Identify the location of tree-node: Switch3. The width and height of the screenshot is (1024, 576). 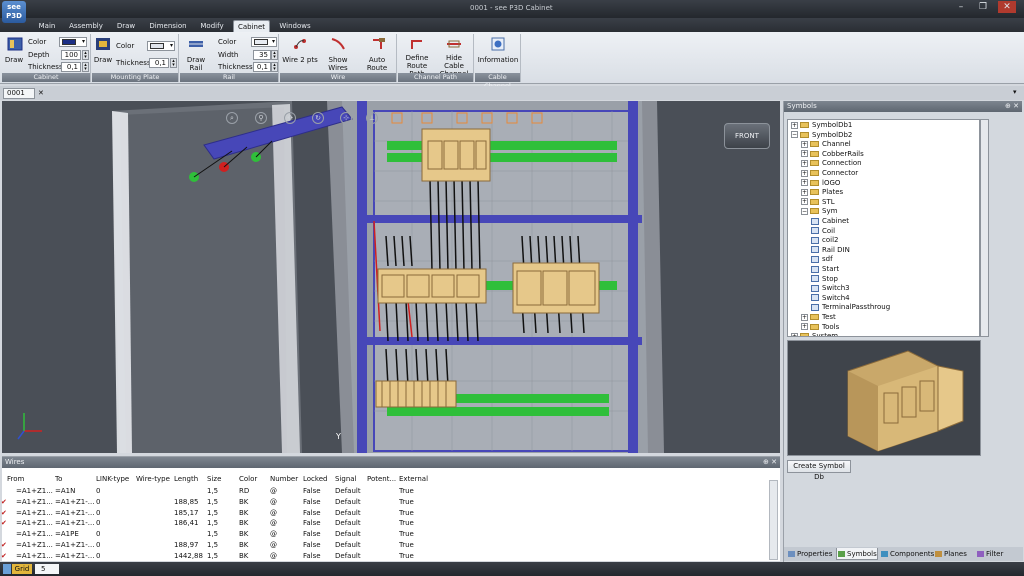
(830, 288).